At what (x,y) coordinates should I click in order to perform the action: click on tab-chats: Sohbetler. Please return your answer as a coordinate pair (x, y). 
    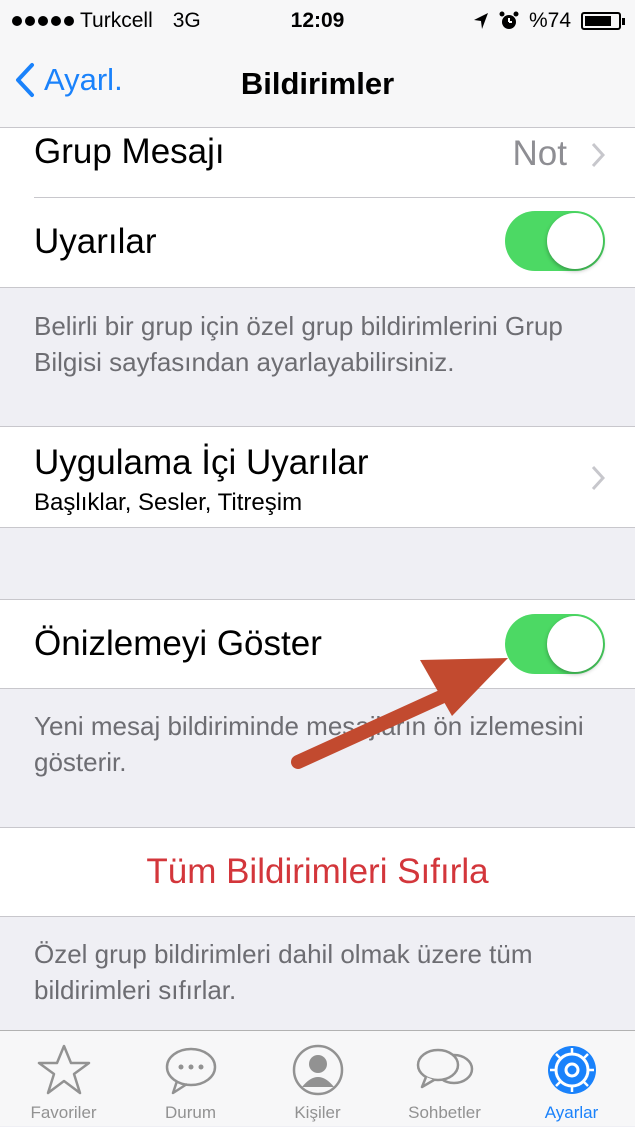
    Looking at the image, I should click on (444, 1079).